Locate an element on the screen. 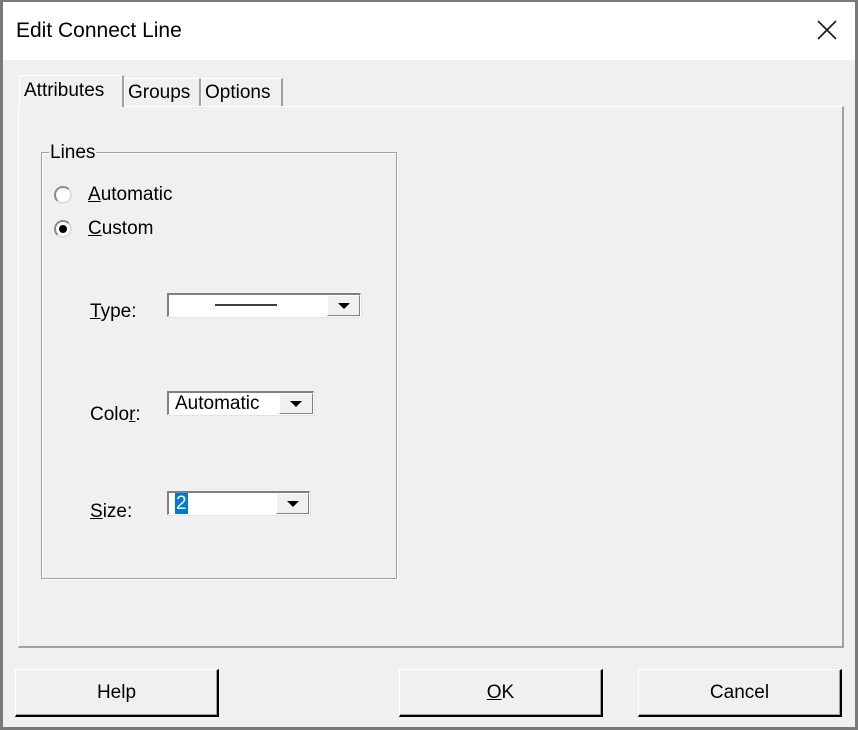 The image size is (858, 730). radio-automatic: Automatic is located at coordinates (113, 195).